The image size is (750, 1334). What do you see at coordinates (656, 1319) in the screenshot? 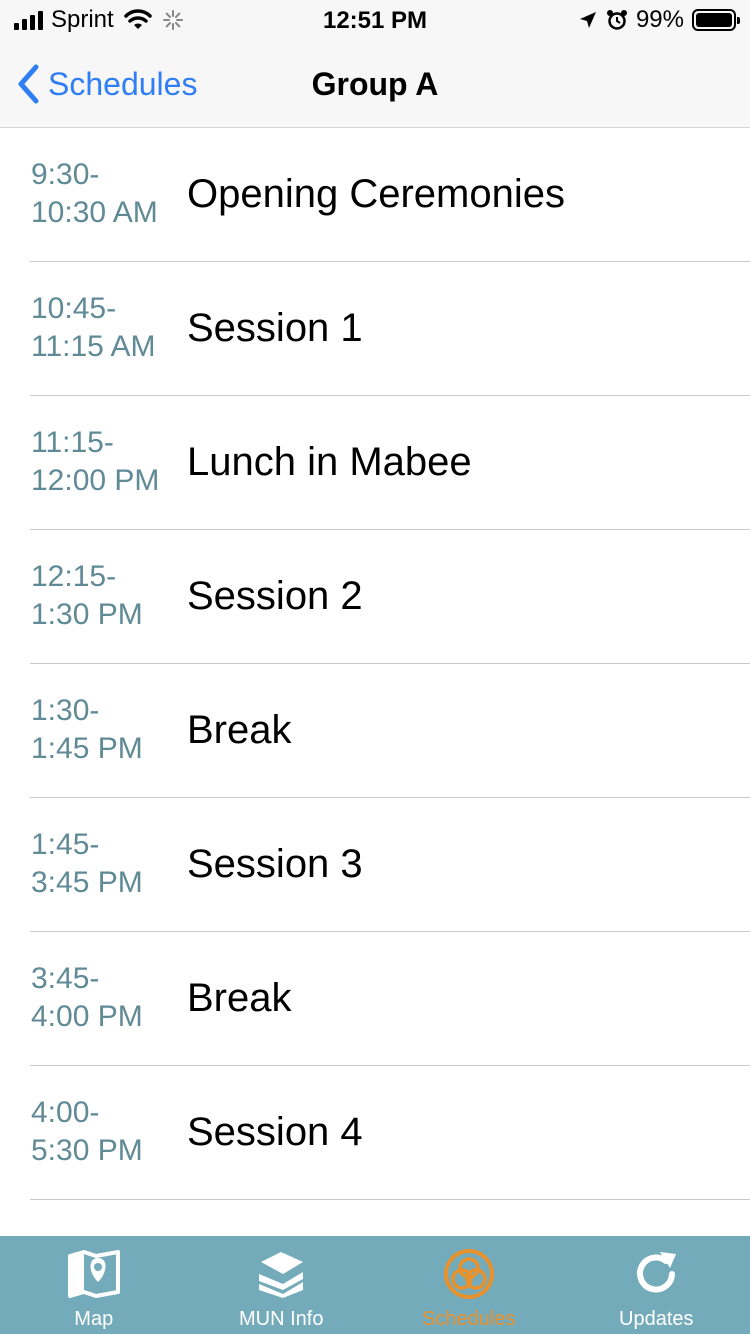
I see `tab-updates-label: Updates` at bounding box center [656, 1319].